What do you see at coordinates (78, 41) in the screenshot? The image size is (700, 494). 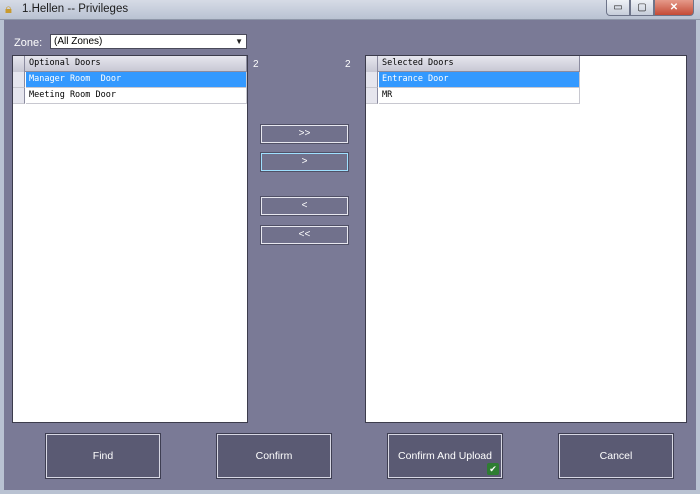 I see `zone-selected-value: (All Zones)` at bounding box center [78, 41].